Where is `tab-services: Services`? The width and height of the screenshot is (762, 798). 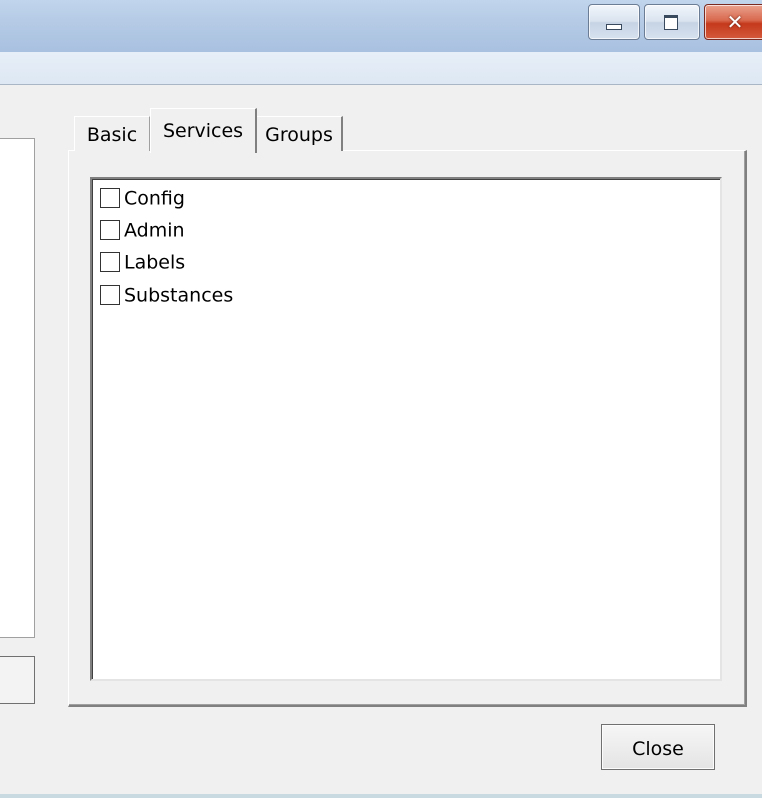 tab-services: Services is located at coordinates (203, 130).